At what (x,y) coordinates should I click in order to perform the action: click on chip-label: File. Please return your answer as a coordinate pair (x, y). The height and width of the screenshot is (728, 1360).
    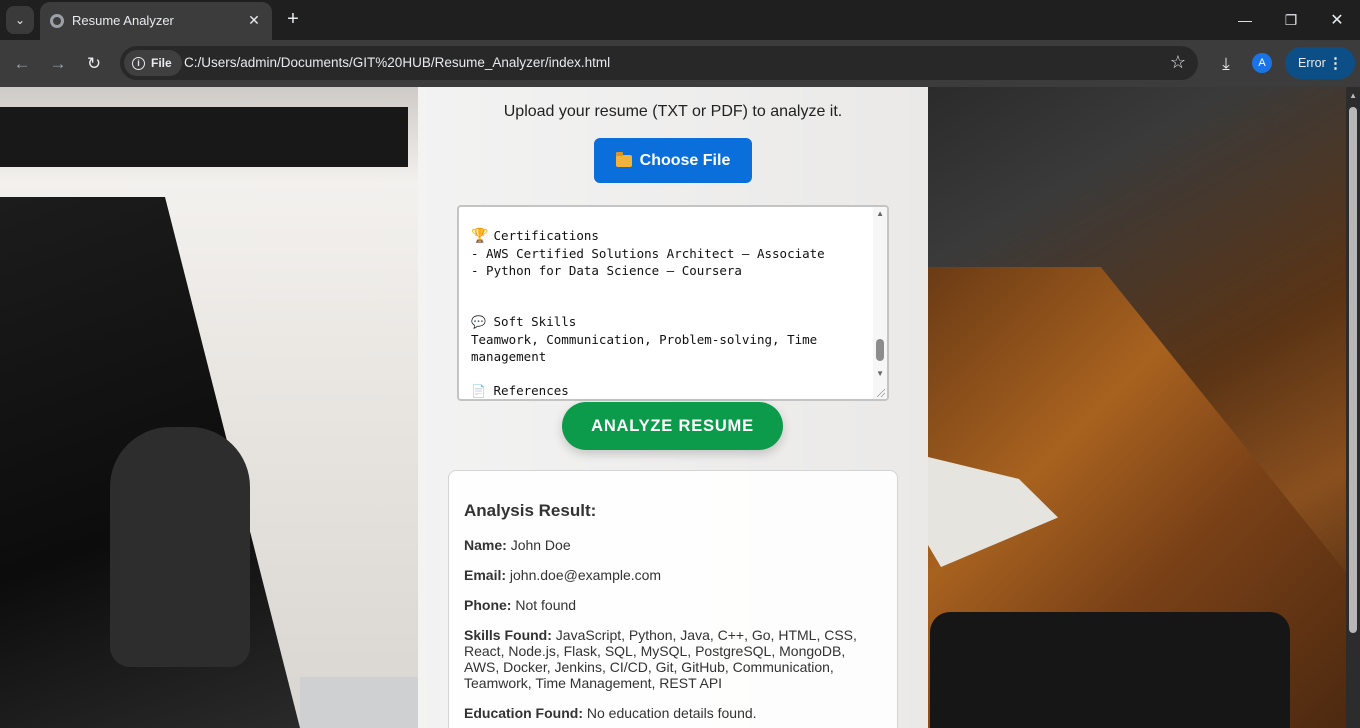
    Looking at the image, I should click on (161, 63).